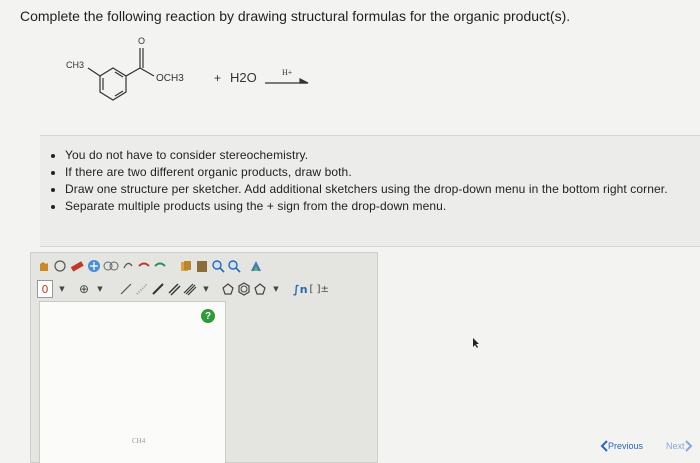 This screenshot has width=700, height=463. Describe the element at coordinates (144, 266) in the screenshot. I see `undo-icon` at that location.